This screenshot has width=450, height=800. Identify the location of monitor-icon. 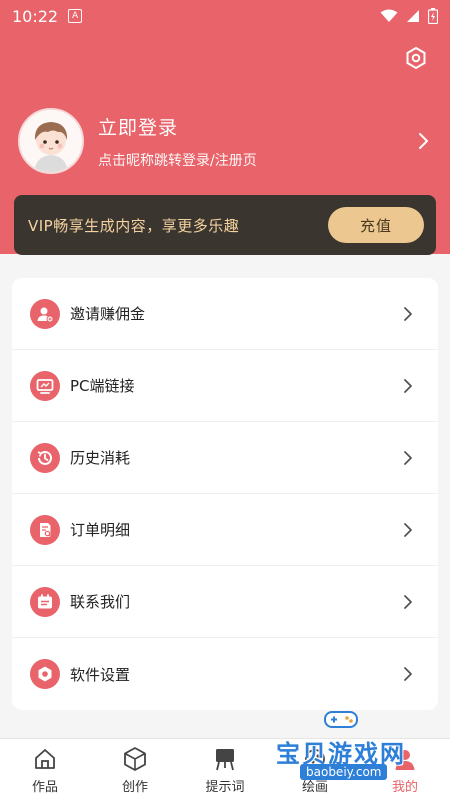
(45, 385).